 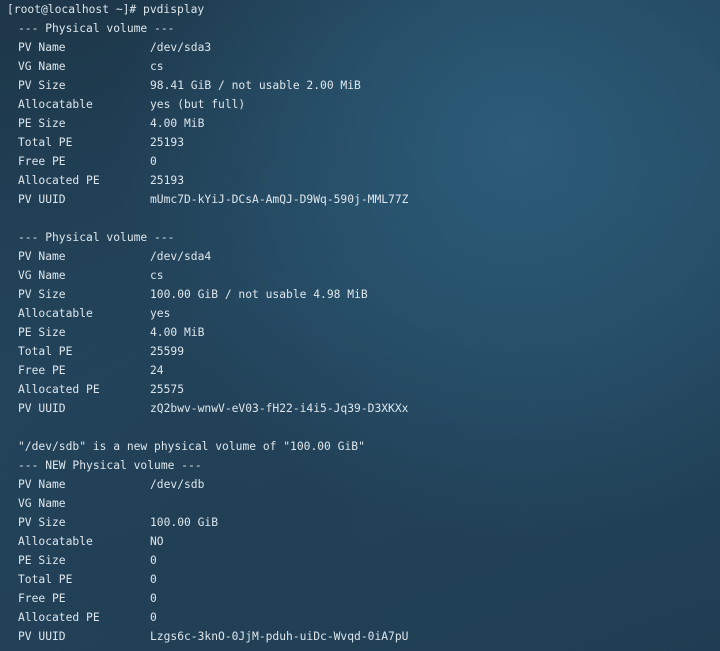 I want to click on field-value: Lzgs6c-3knO-0JjM-pduh-uiDc-Wvqd-0iA7pU, so click(x=279, y=636).